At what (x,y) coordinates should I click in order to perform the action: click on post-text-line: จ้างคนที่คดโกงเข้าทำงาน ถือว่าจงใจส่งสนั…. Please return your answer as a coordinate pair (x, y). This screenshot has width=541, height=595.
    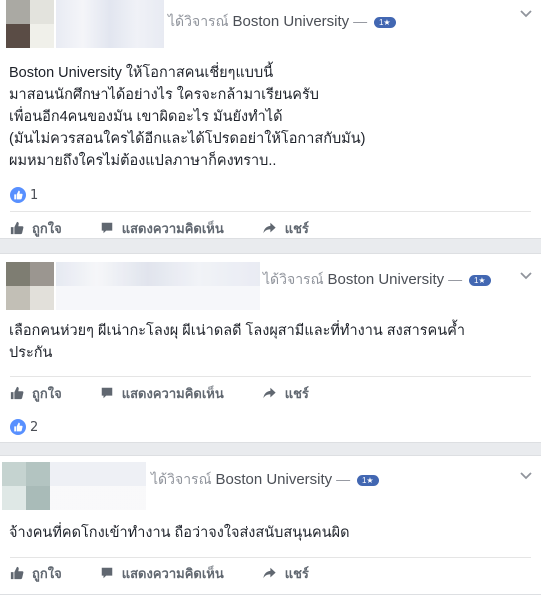
    Looking at the image, I should click on (179, 533).